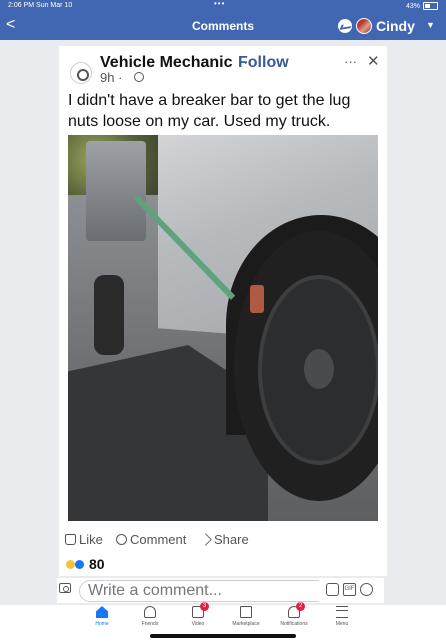 This screenshot has height=642, width=446. I want to click on tab-label: Marketplace, so click(246, 624).